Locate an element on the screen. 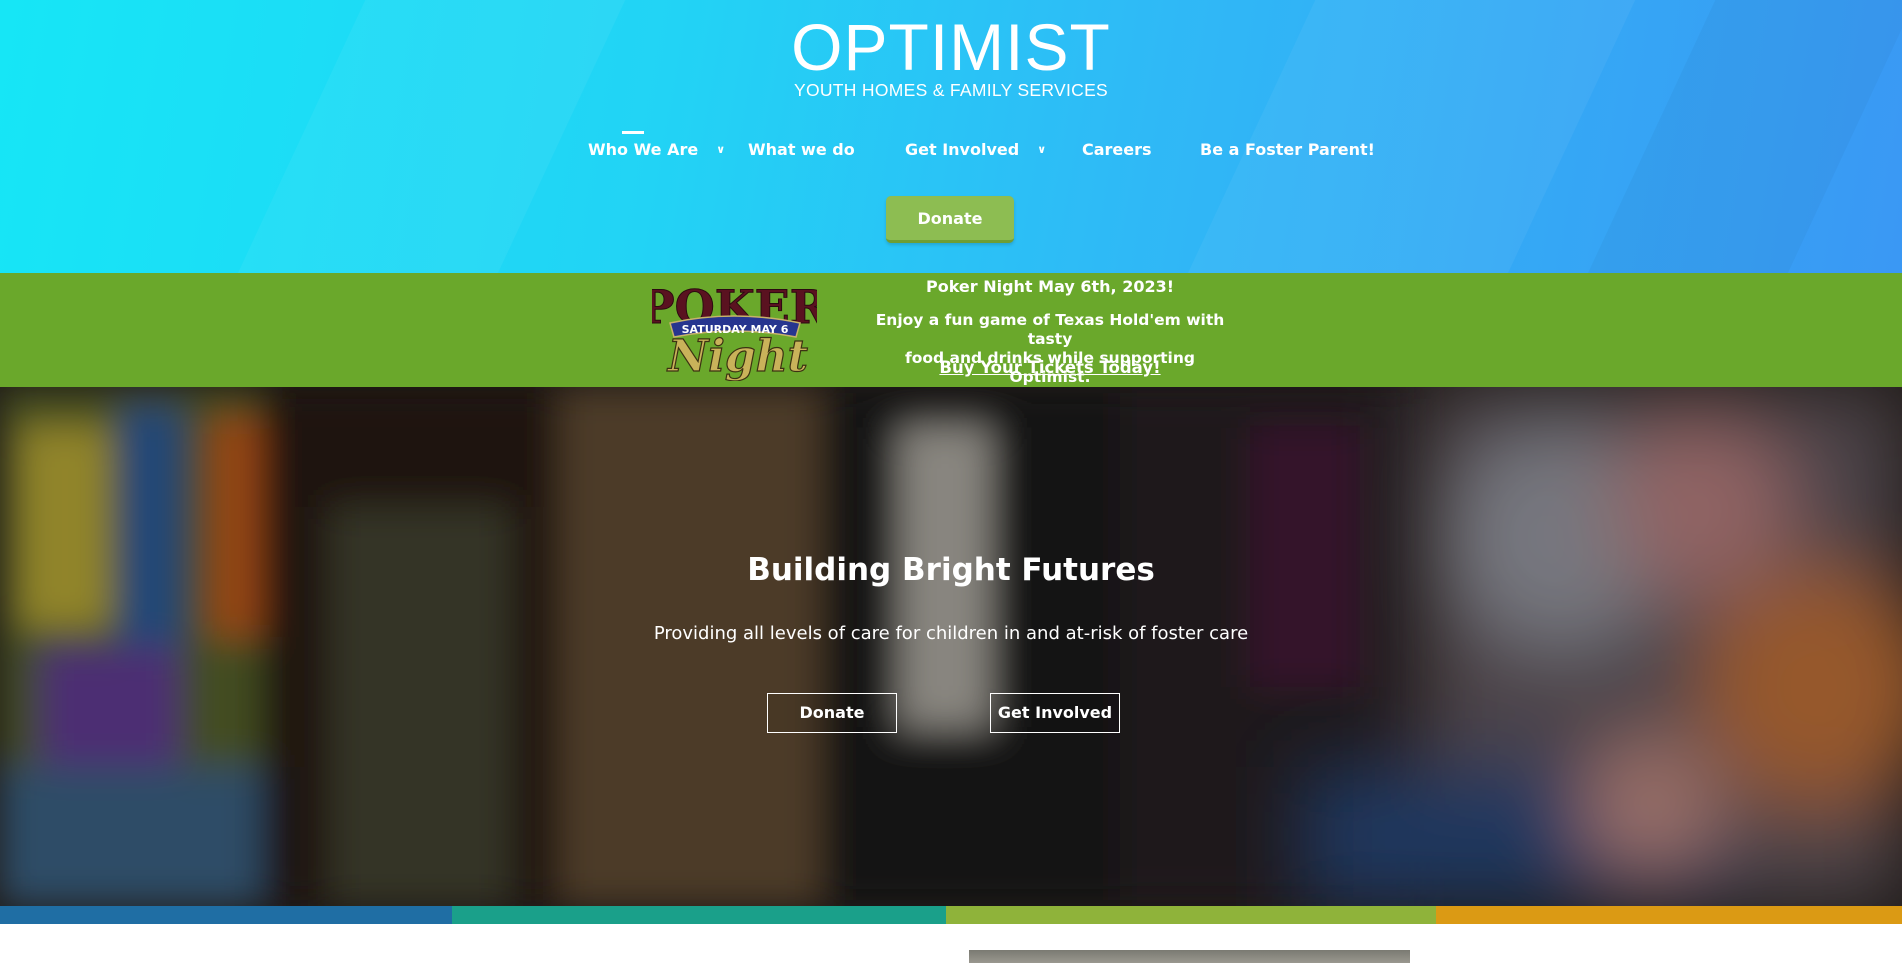 The image size is (1902, 963). hero-donate-button: Donate is located at coordinates (832, 713).